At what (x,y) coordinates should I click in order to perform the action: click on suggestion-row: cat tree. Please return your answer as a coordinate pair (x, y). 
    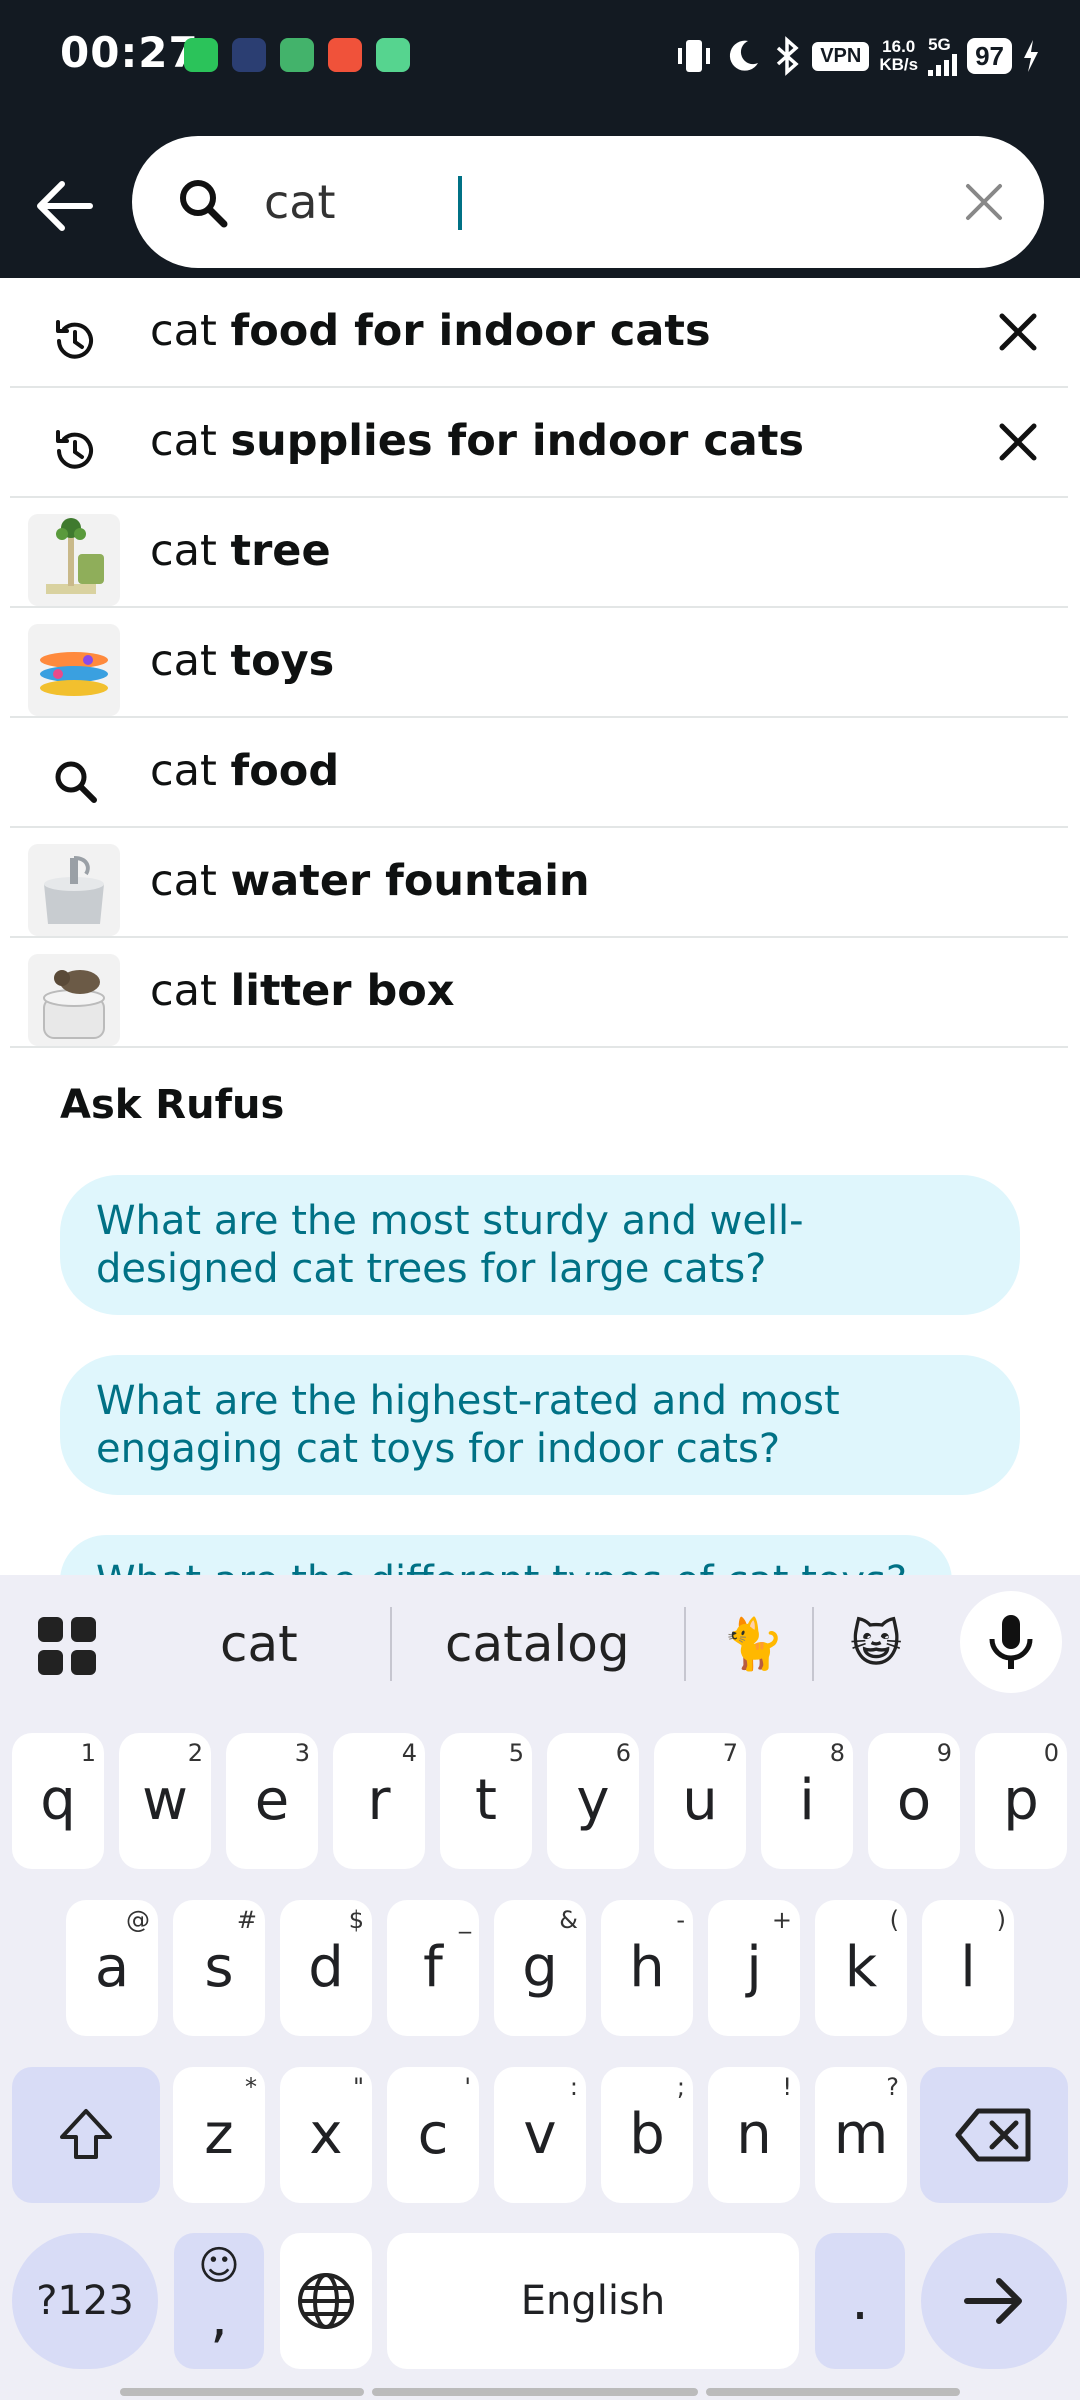
    Looking at the image, I should click on (539, 554).